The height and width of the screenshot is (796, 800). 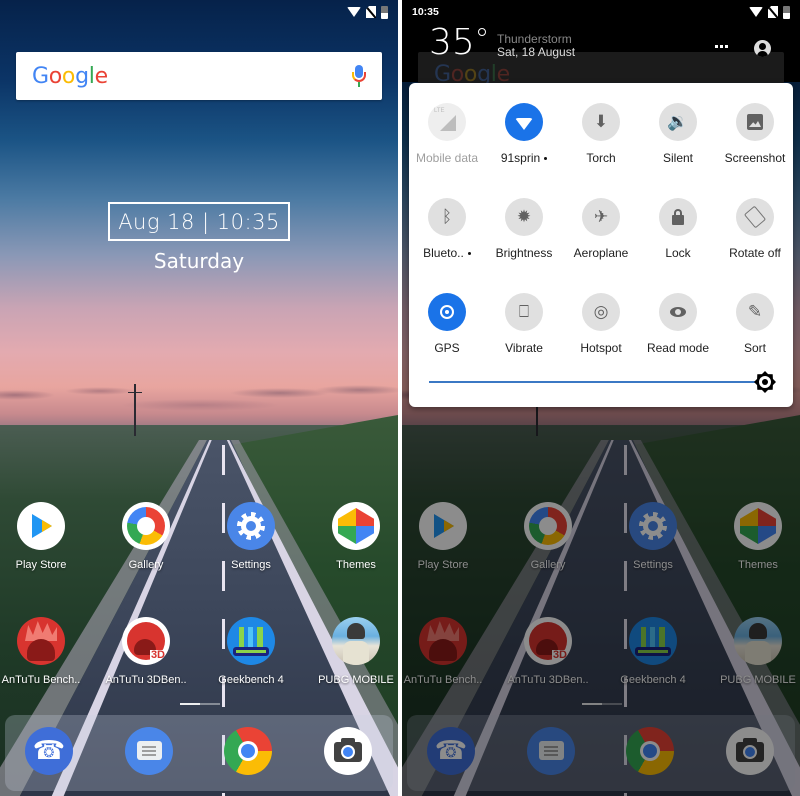 I want to click on tile-label: Rotate off, so click(x=755, y=253).